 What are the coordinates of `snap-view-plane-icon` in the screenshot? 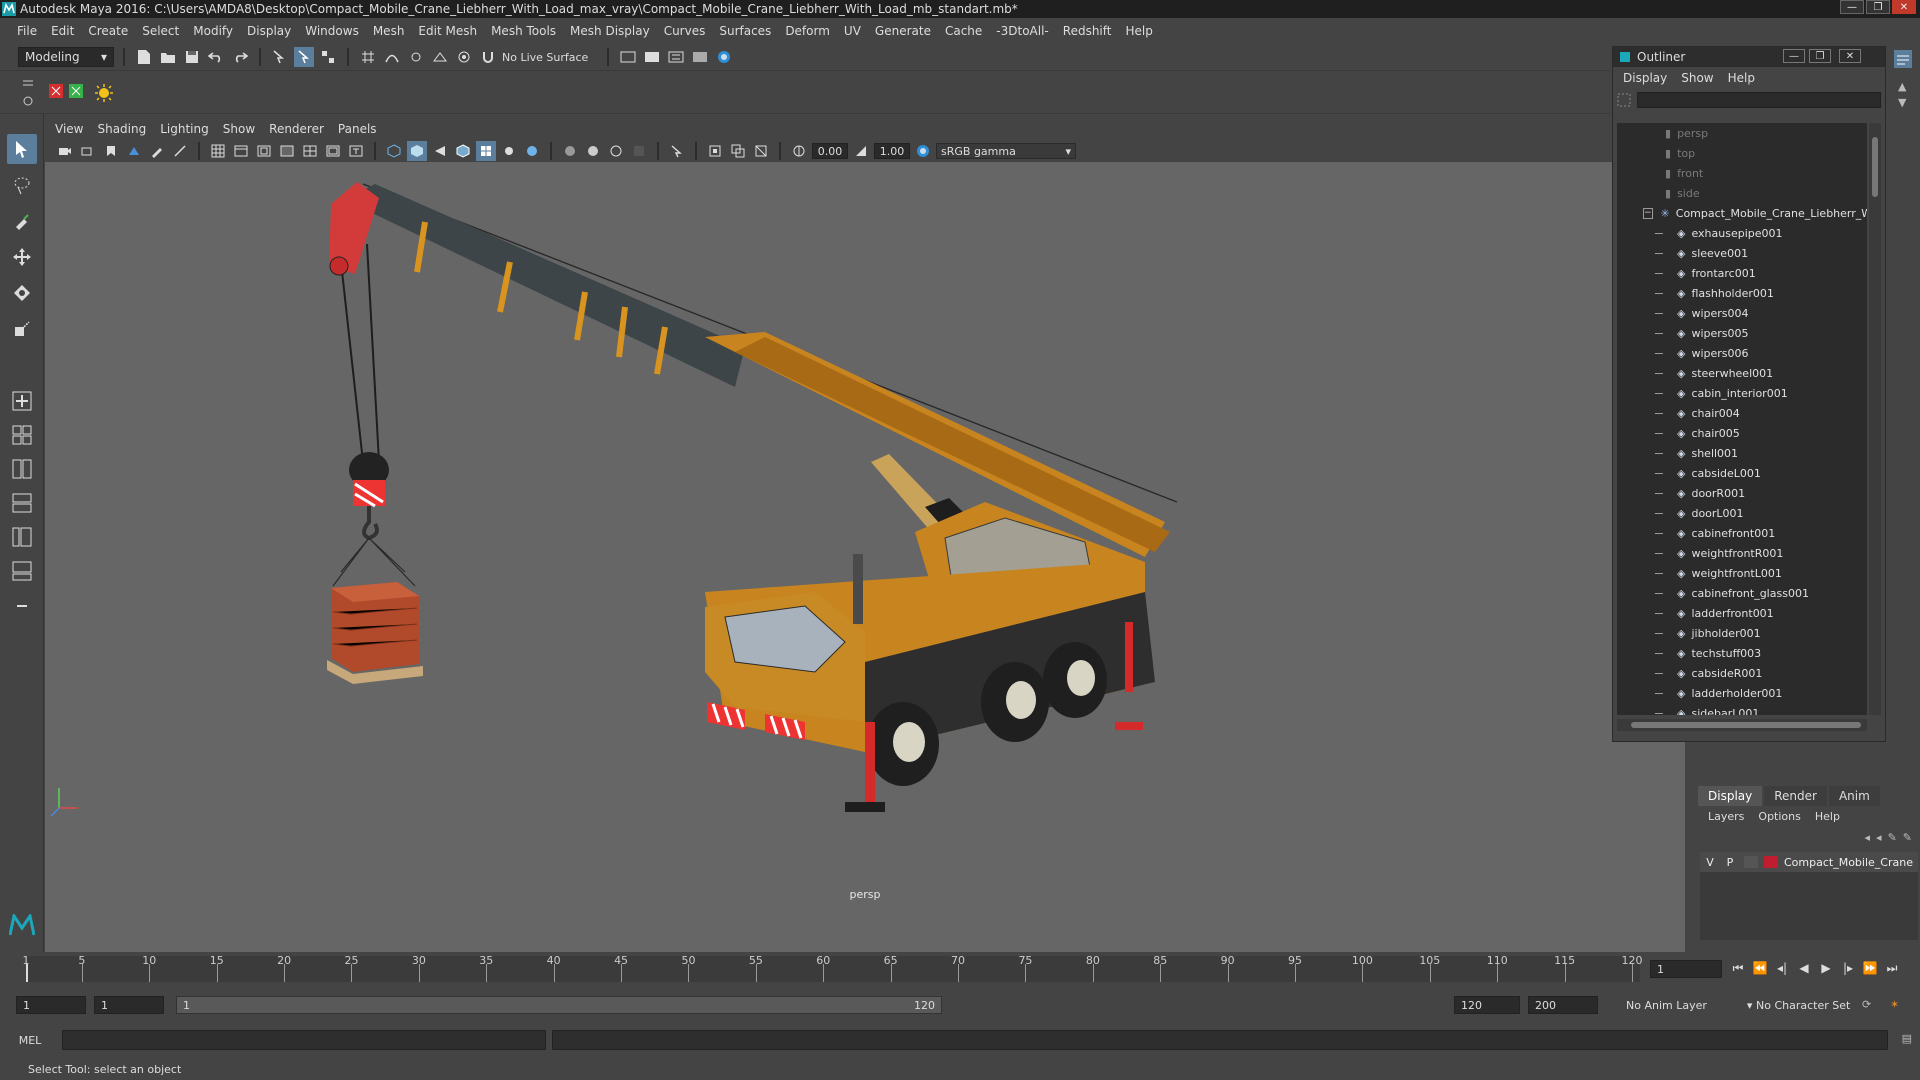 It's located at (440, 57).